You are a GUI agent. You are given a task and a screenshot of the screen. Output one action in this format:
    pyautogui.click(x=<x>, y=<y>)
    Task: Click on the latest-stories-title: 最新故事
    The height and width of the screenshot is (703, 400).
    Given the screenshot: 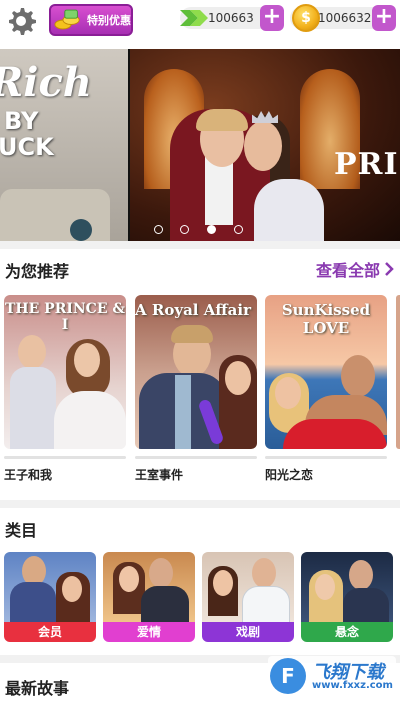 What is the action you would take?
    pyautogui.click(x=37, y=688)
    